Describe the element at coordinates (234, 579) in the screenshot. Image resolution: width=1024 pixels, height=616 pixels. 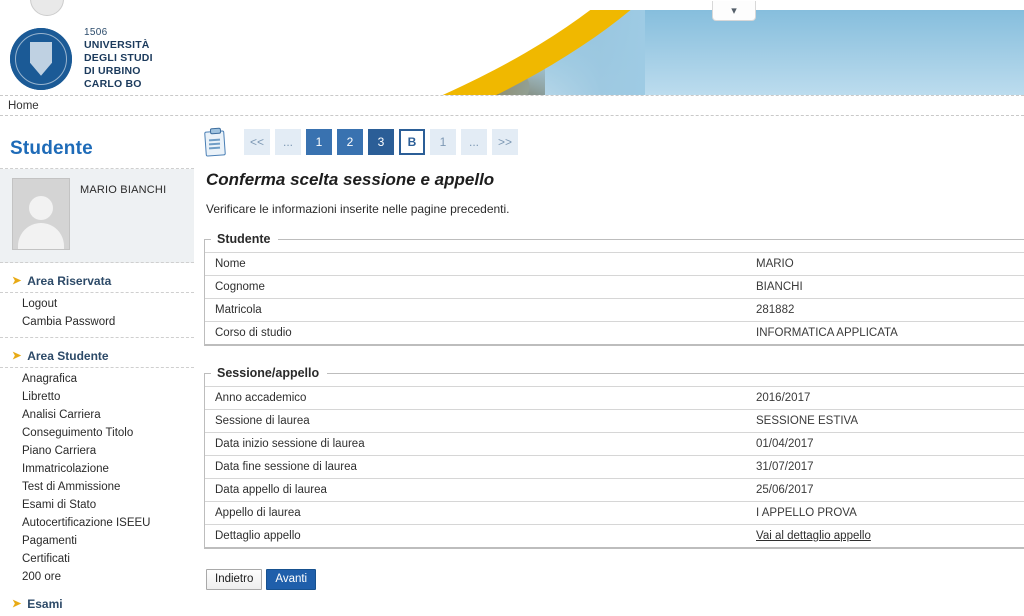
I see `back-button: Indietro` at that location.